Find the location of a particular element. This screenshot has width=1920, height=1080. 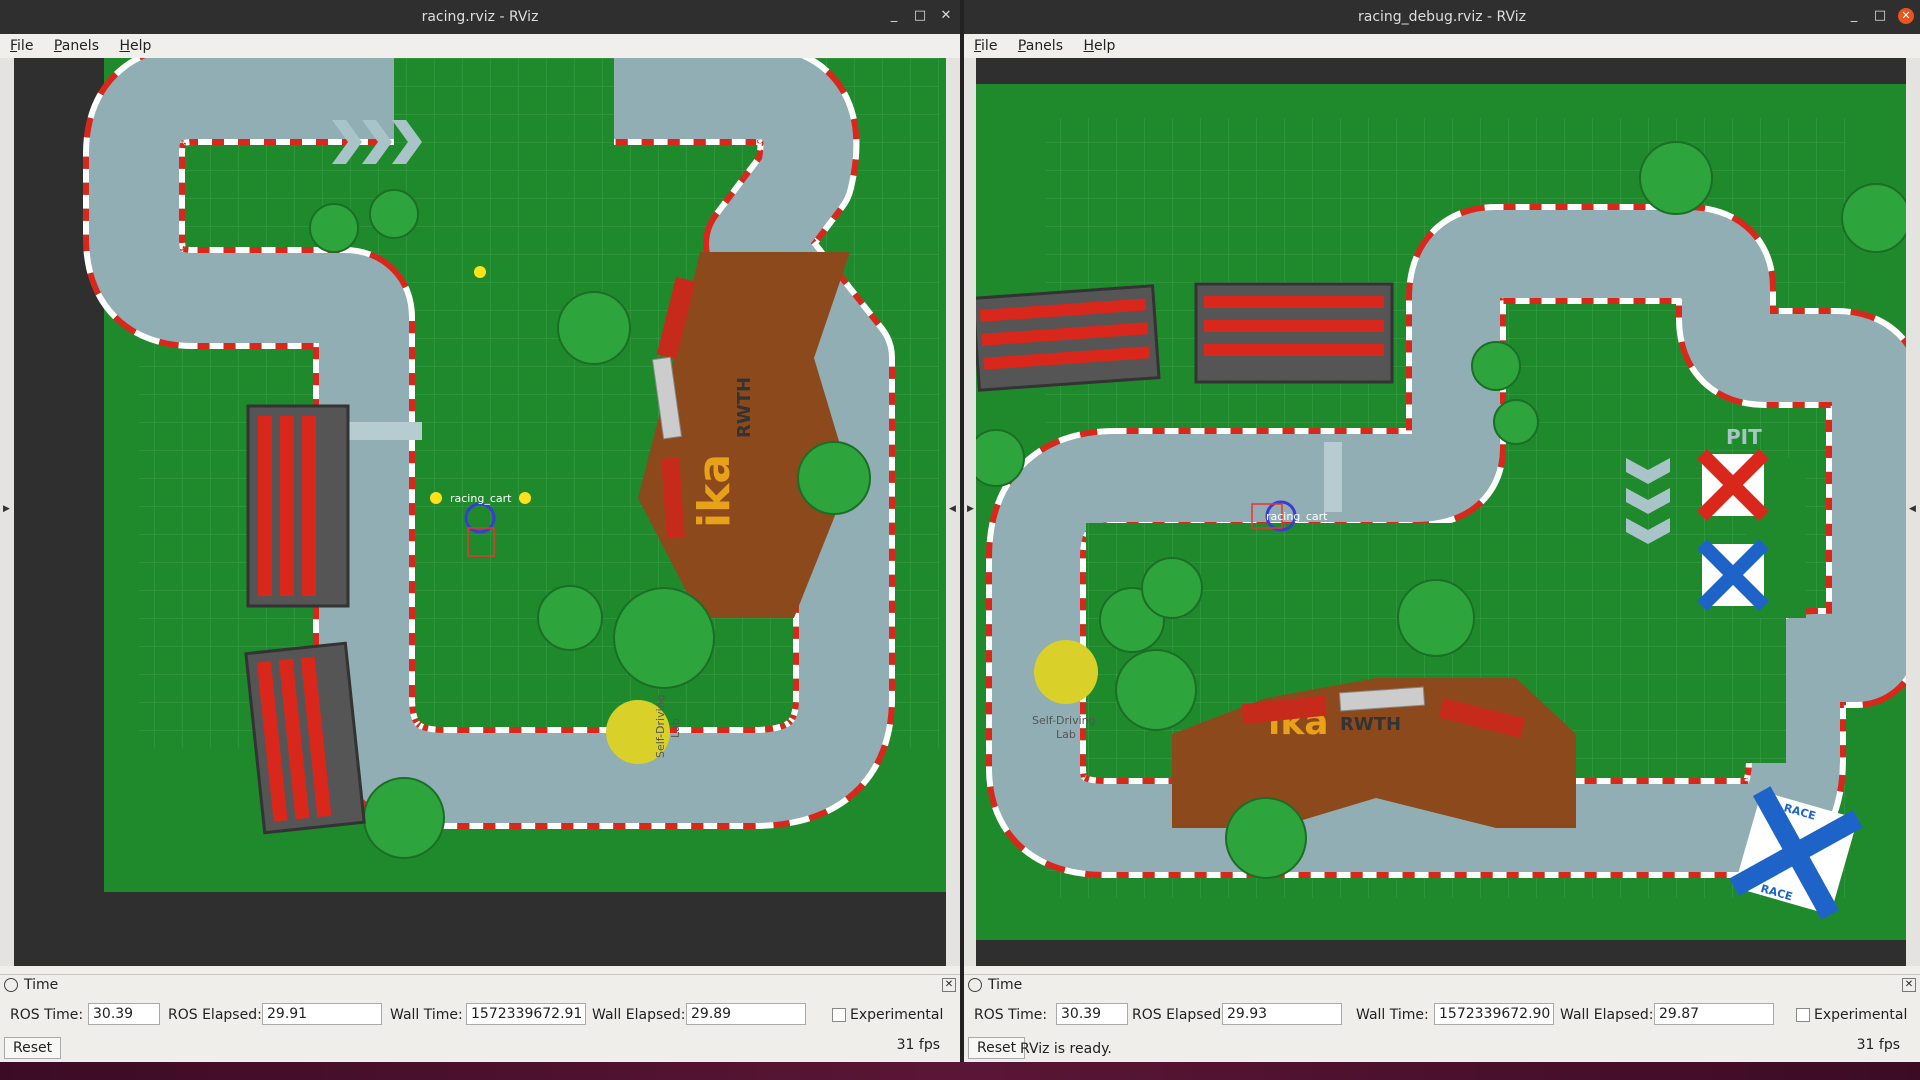

ros-elapsed-field: 29.91 is located at coordinates (322, 1014).